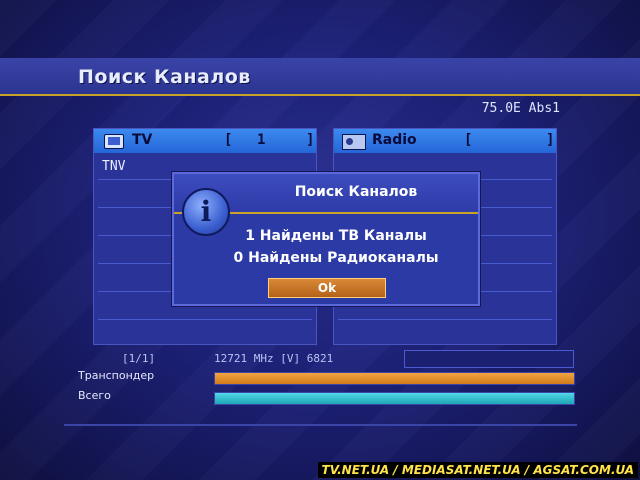 This screenshot has width=640, height=480. What do you see at coordinates (228, 140) in the screenshot?
I see `tv-count-bracket-left: [` at bounding box center [228, 140].